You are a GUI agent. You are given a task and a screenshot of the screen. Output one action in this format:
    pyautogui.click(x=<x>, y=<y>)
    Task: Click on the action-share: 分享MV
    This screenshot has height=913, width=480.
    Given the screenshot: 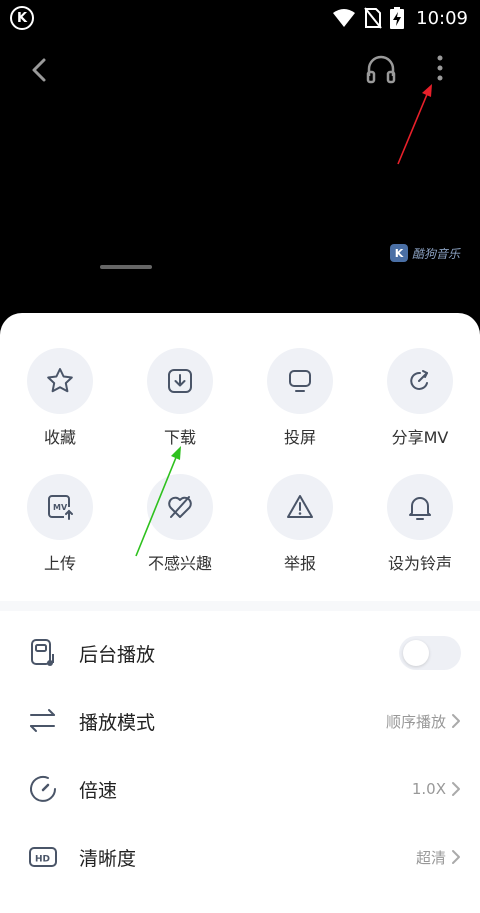 What is the action you would take?
    pyautogui.click(x=420, y=408)
    